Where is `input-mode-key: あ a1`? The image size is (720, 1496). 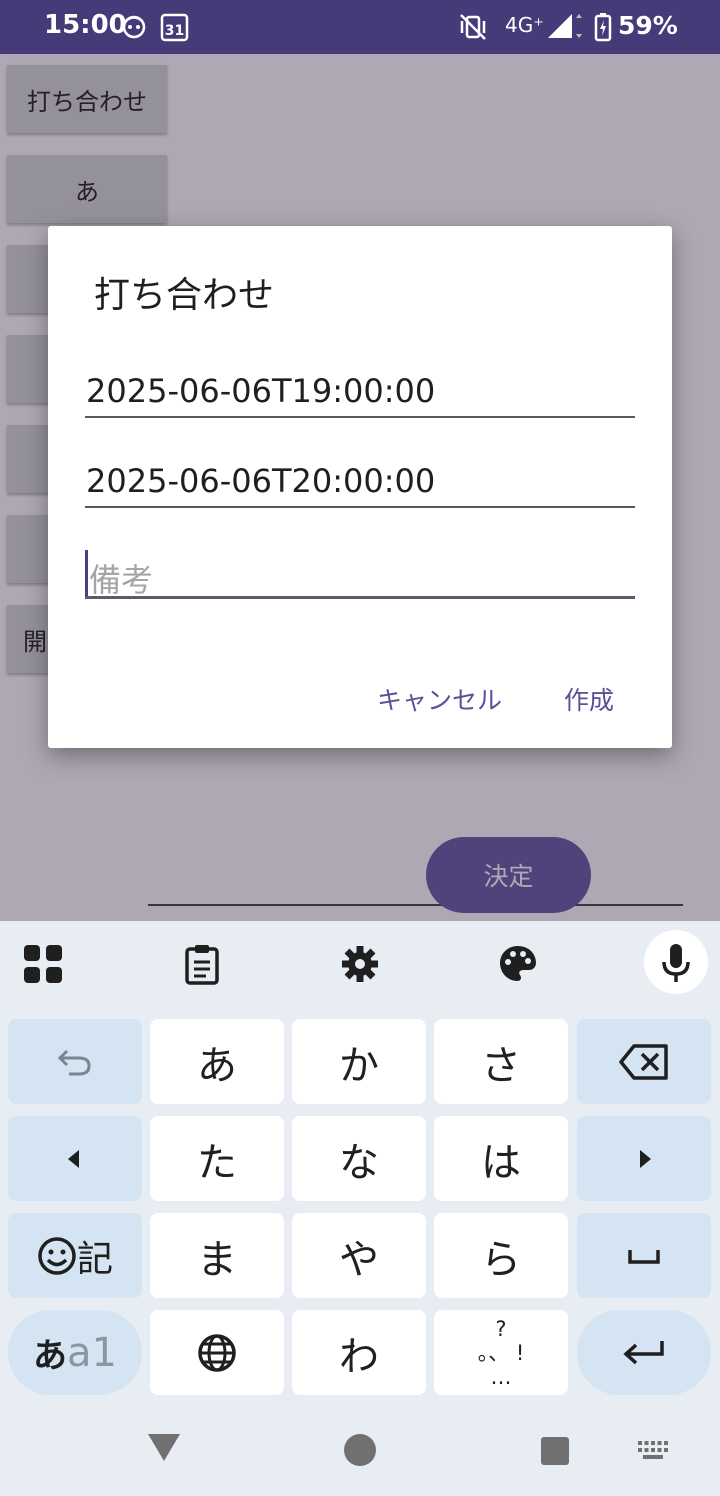 input-mode-key: あ a1 is located at coordinates (75, 1352).